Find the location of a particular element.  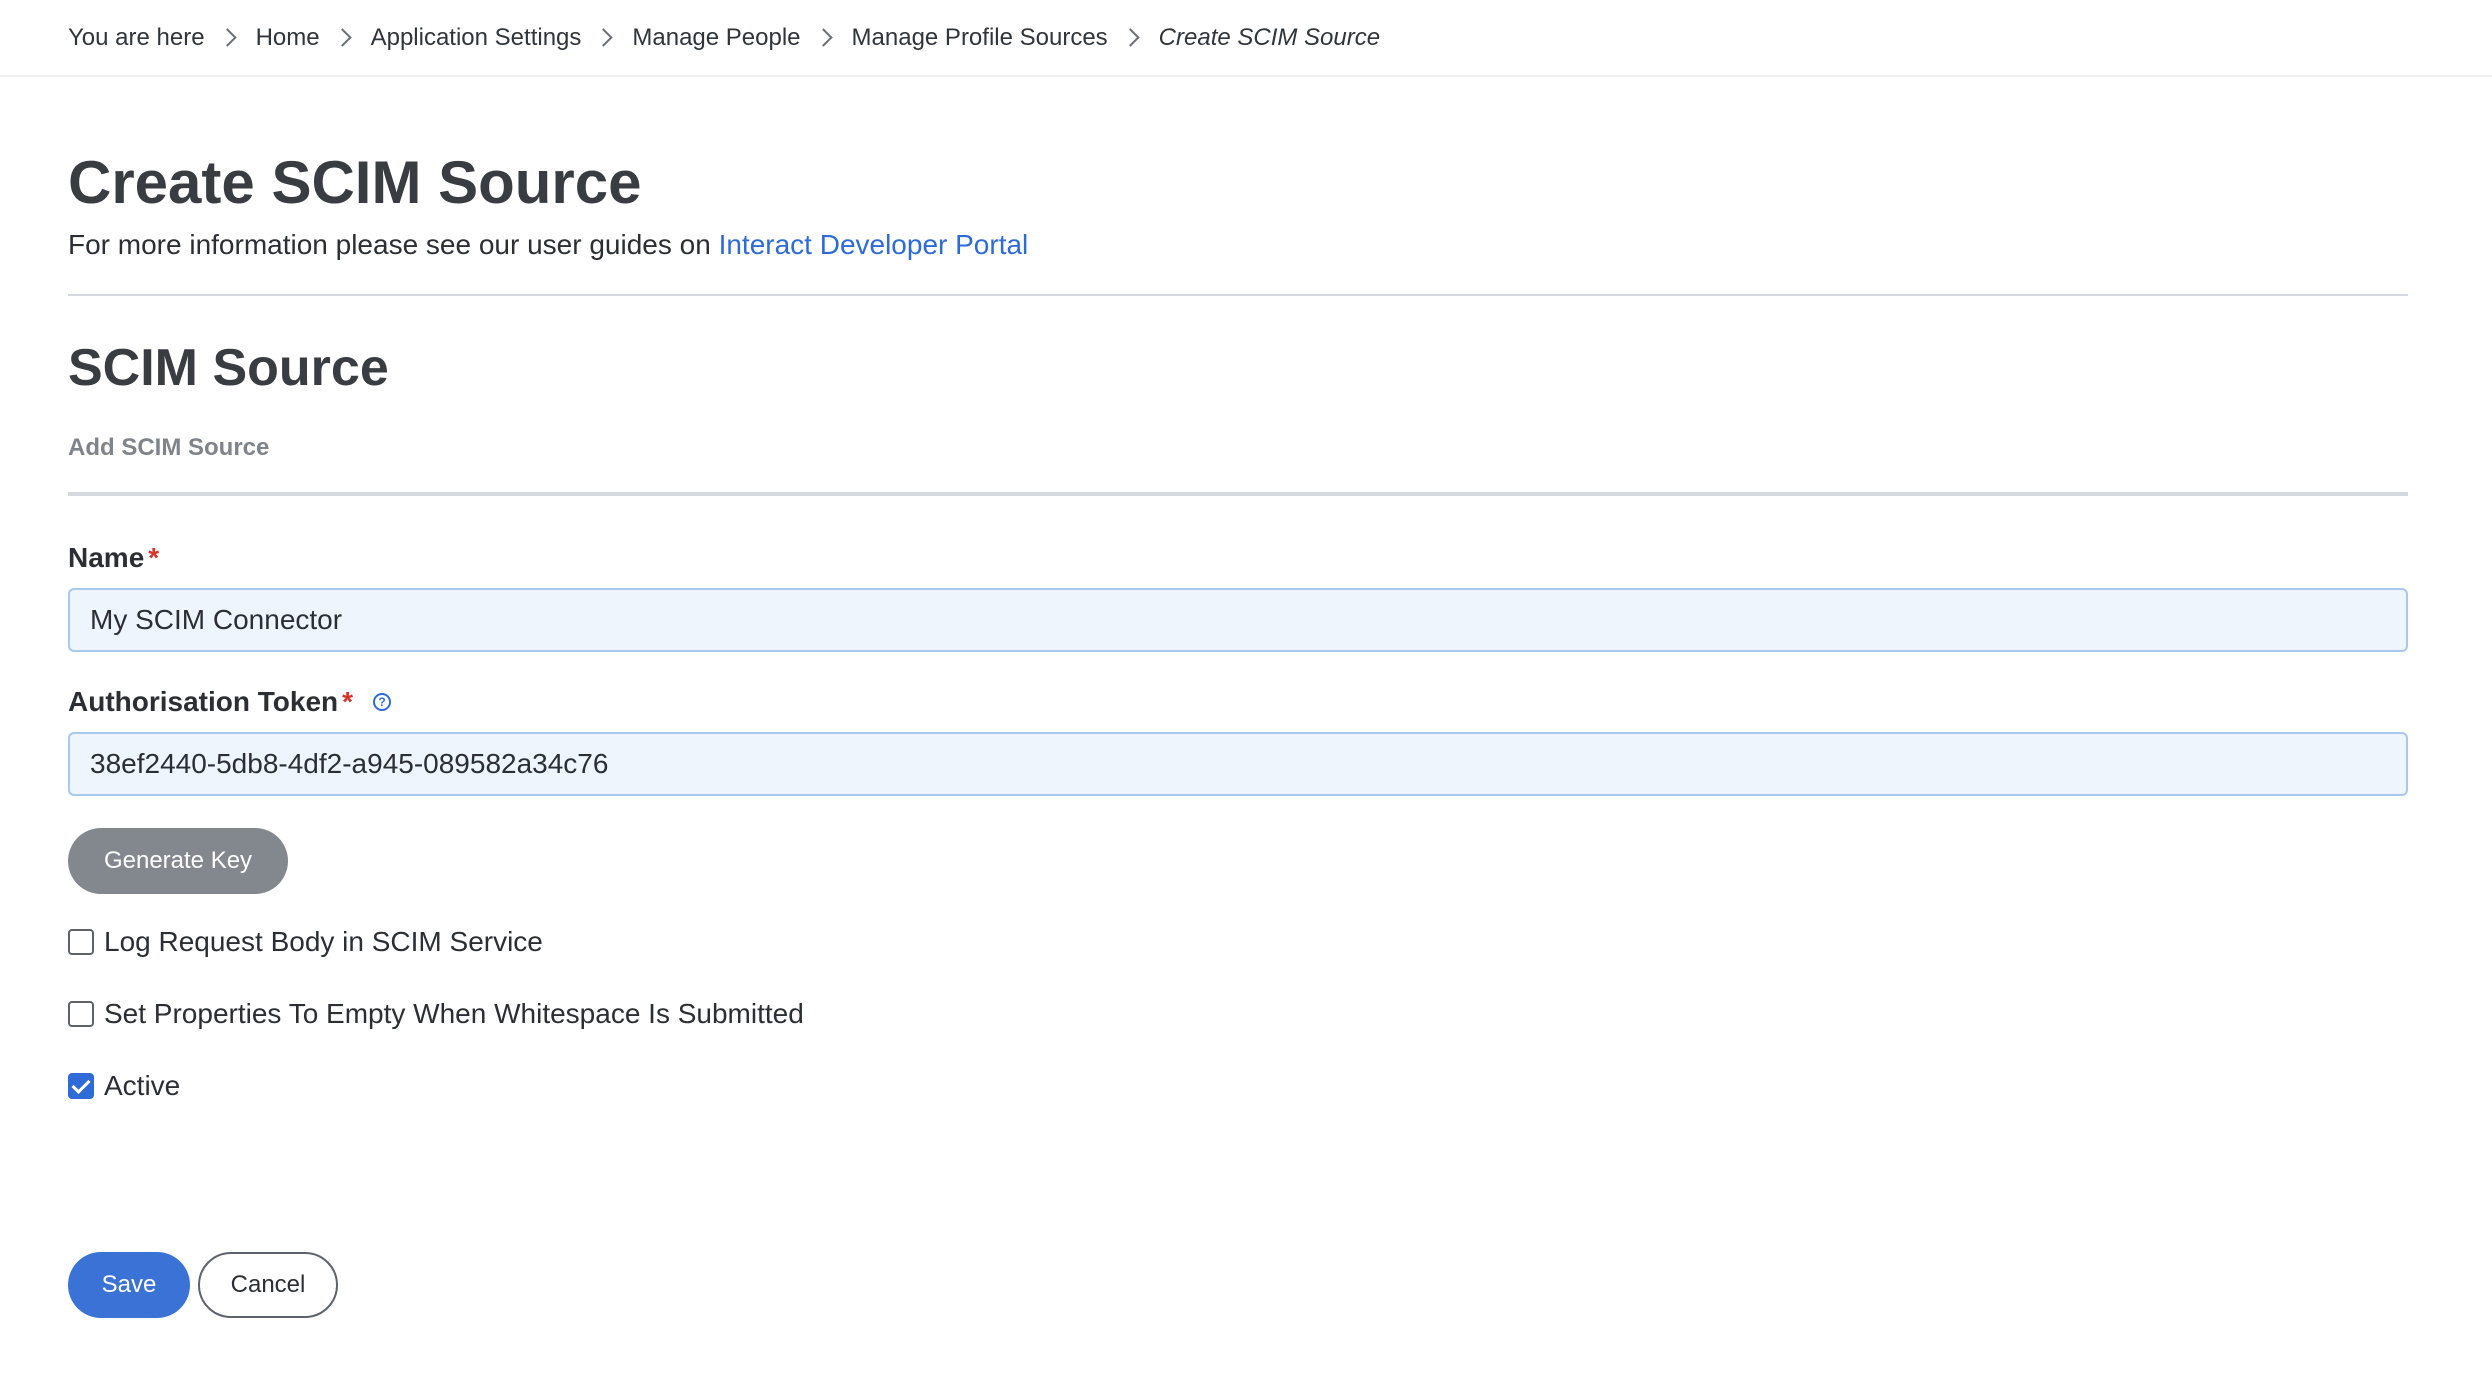

save-button: Save is located at coordinates (129, 1285).